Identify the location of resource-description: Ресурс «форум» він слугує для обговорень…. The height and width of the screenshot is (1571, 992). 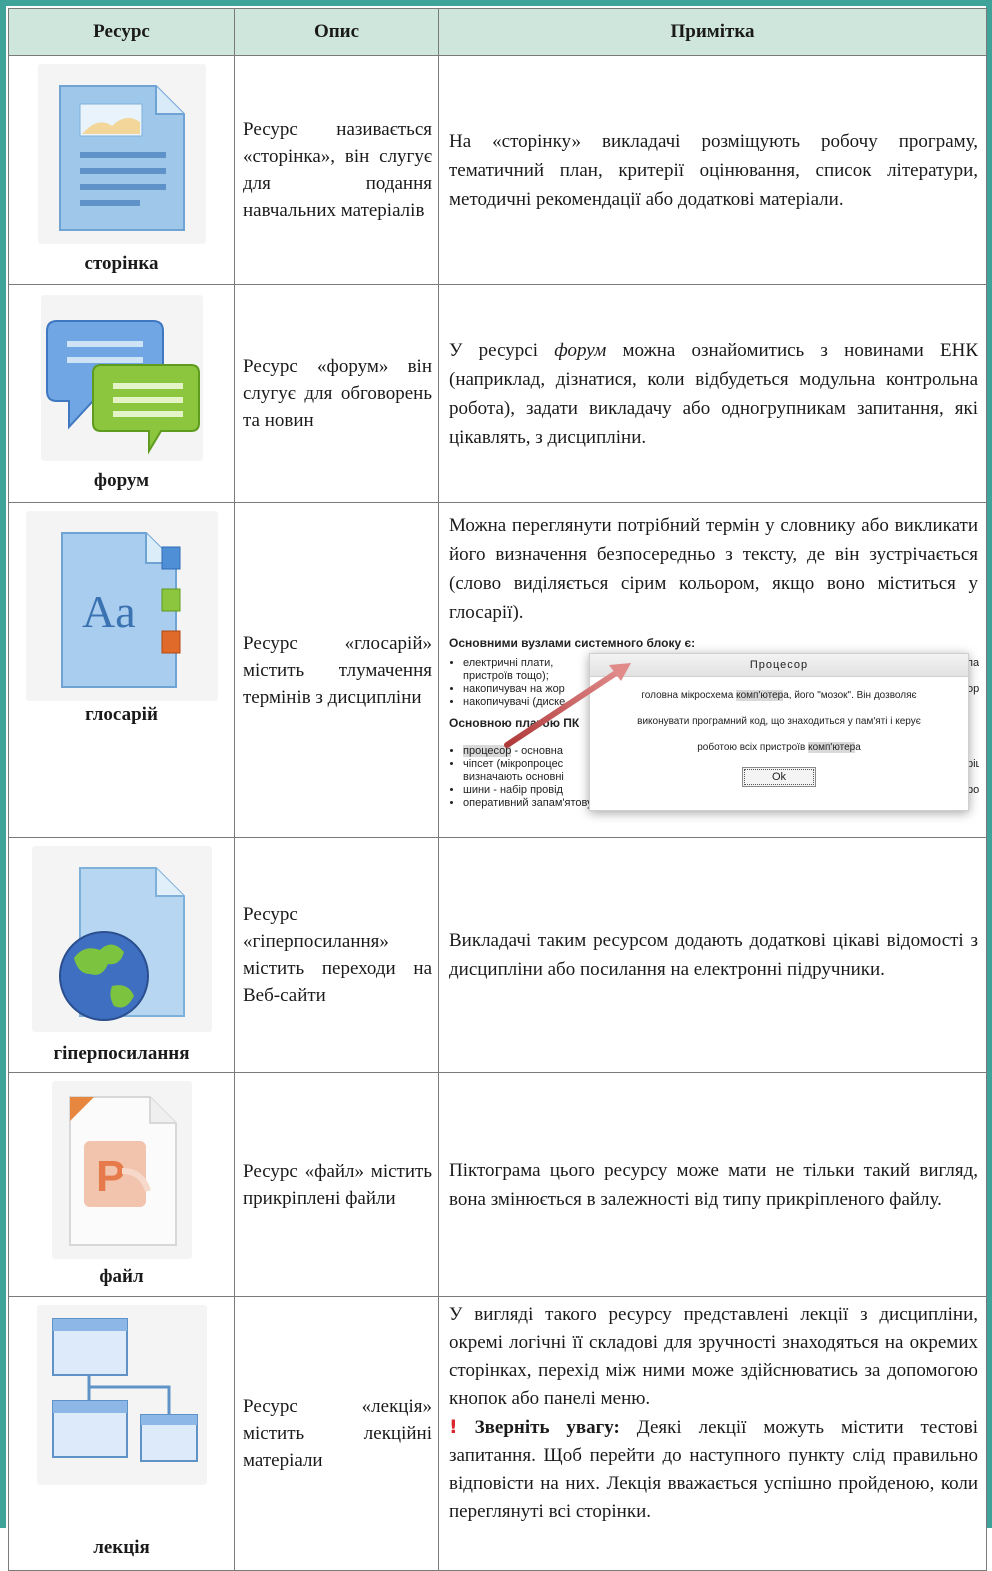
(336, 393).